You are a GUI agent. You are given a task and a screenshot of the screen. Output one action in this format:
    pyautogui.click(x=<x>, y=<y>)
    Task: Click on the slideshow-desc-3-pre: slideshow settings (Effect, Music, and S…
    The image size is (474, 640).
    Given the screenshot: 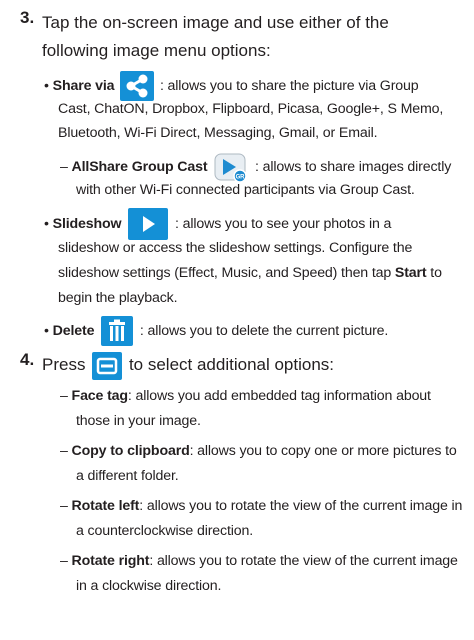 What is the action you would take?
    pyautogui.click(x=226, y=273)
    